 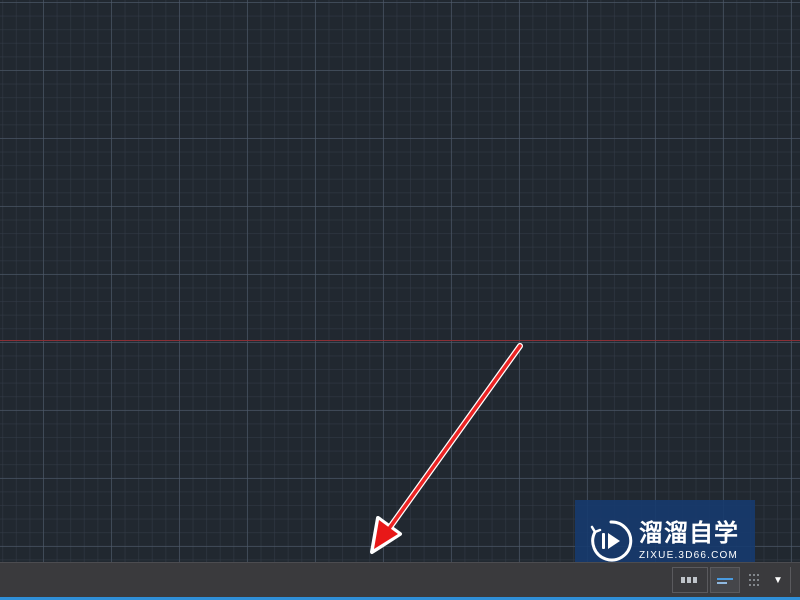 I want to click on status-grip, so click(x=754, y=580).